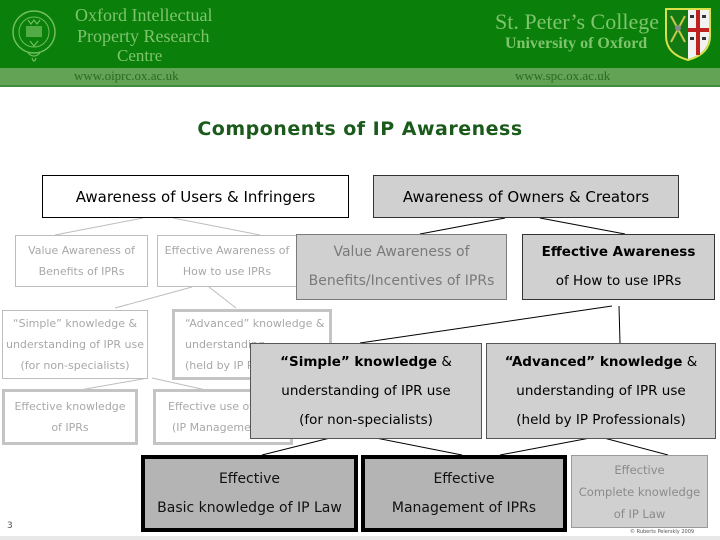 The width and height of the screenshot is (720, 540). Describe the element at coordinates (618, 267) in the screenshot. I see `owners-effective-awareness-box: Effective Awareness of How to use IPRs` at that location.